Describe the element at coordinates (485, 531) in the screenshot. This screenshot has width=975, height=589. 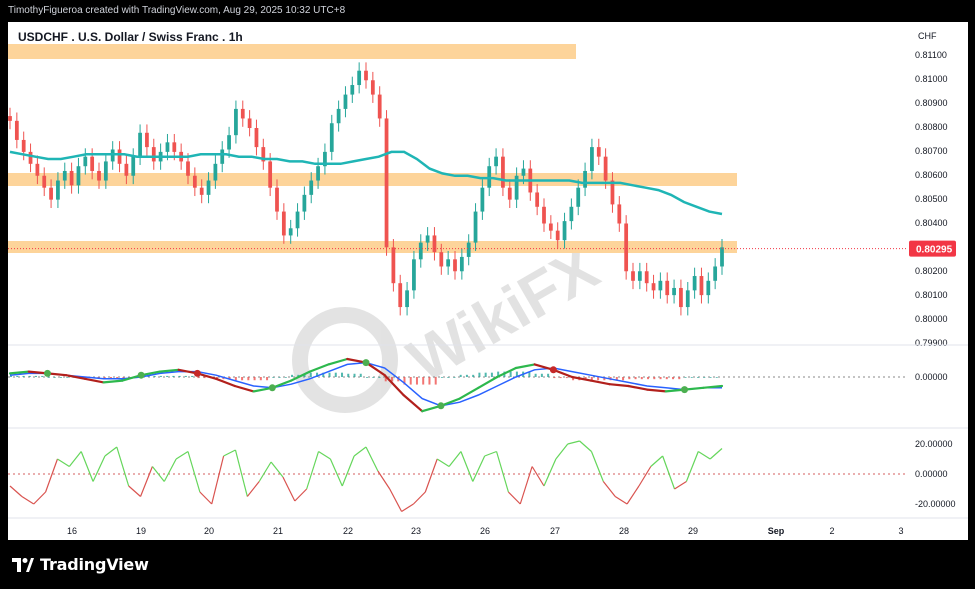
I see `time-axis: 16 19 20 21 22 23 26 27 28 29 Sep 2 3` at that location.